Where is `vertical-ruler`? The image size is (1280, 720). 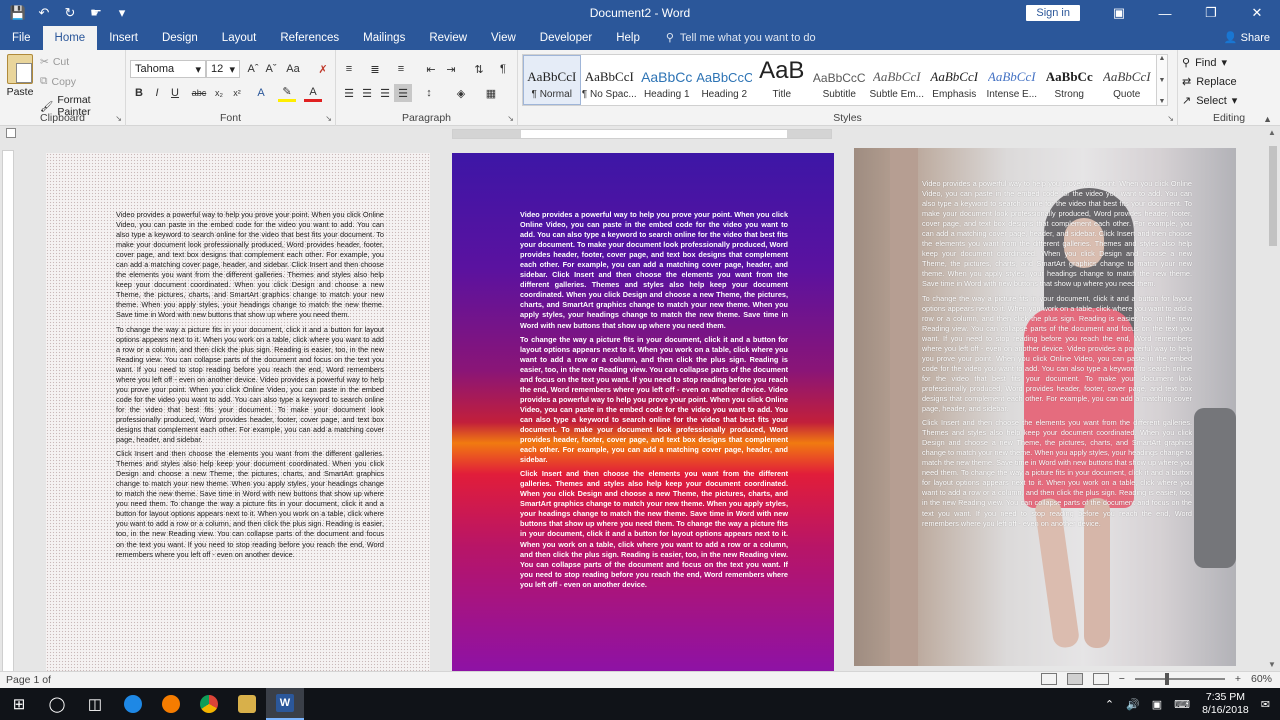 vertical-ruler is located at coordinates (8, 411).